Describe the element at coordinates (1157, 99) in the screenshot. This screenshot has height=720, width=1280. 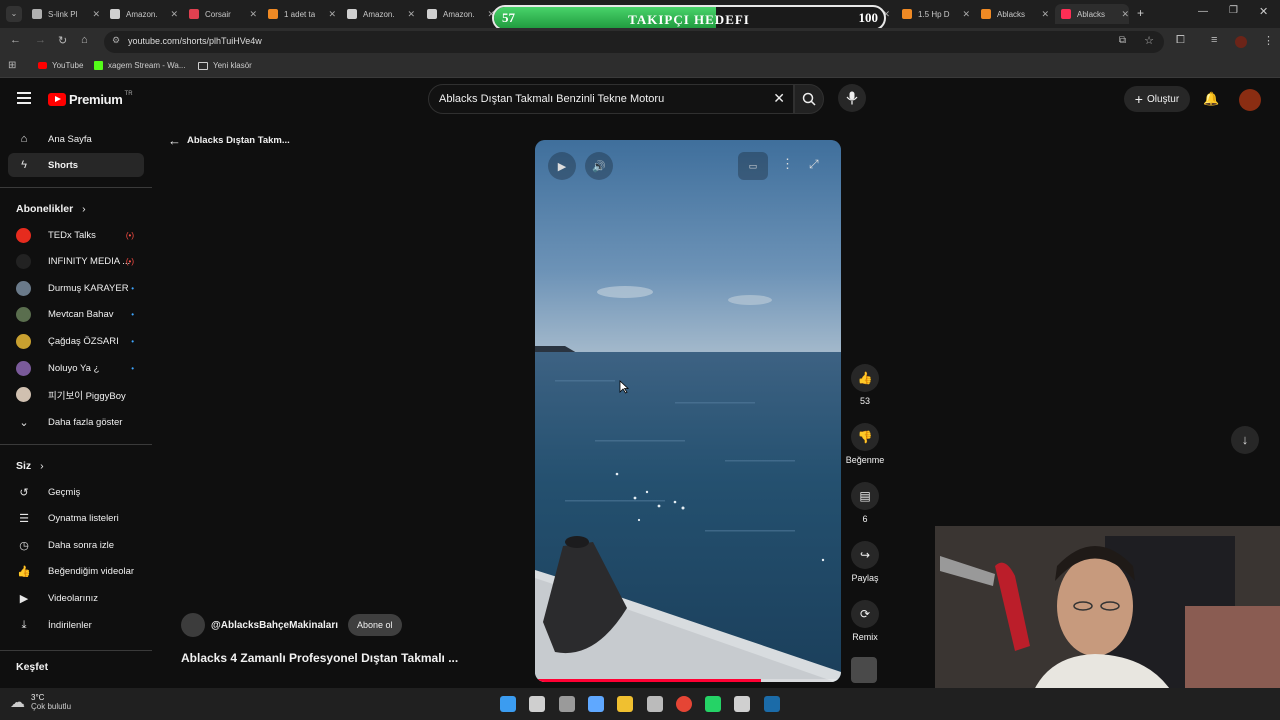
I see `create-button: + Oluştur` at that location.